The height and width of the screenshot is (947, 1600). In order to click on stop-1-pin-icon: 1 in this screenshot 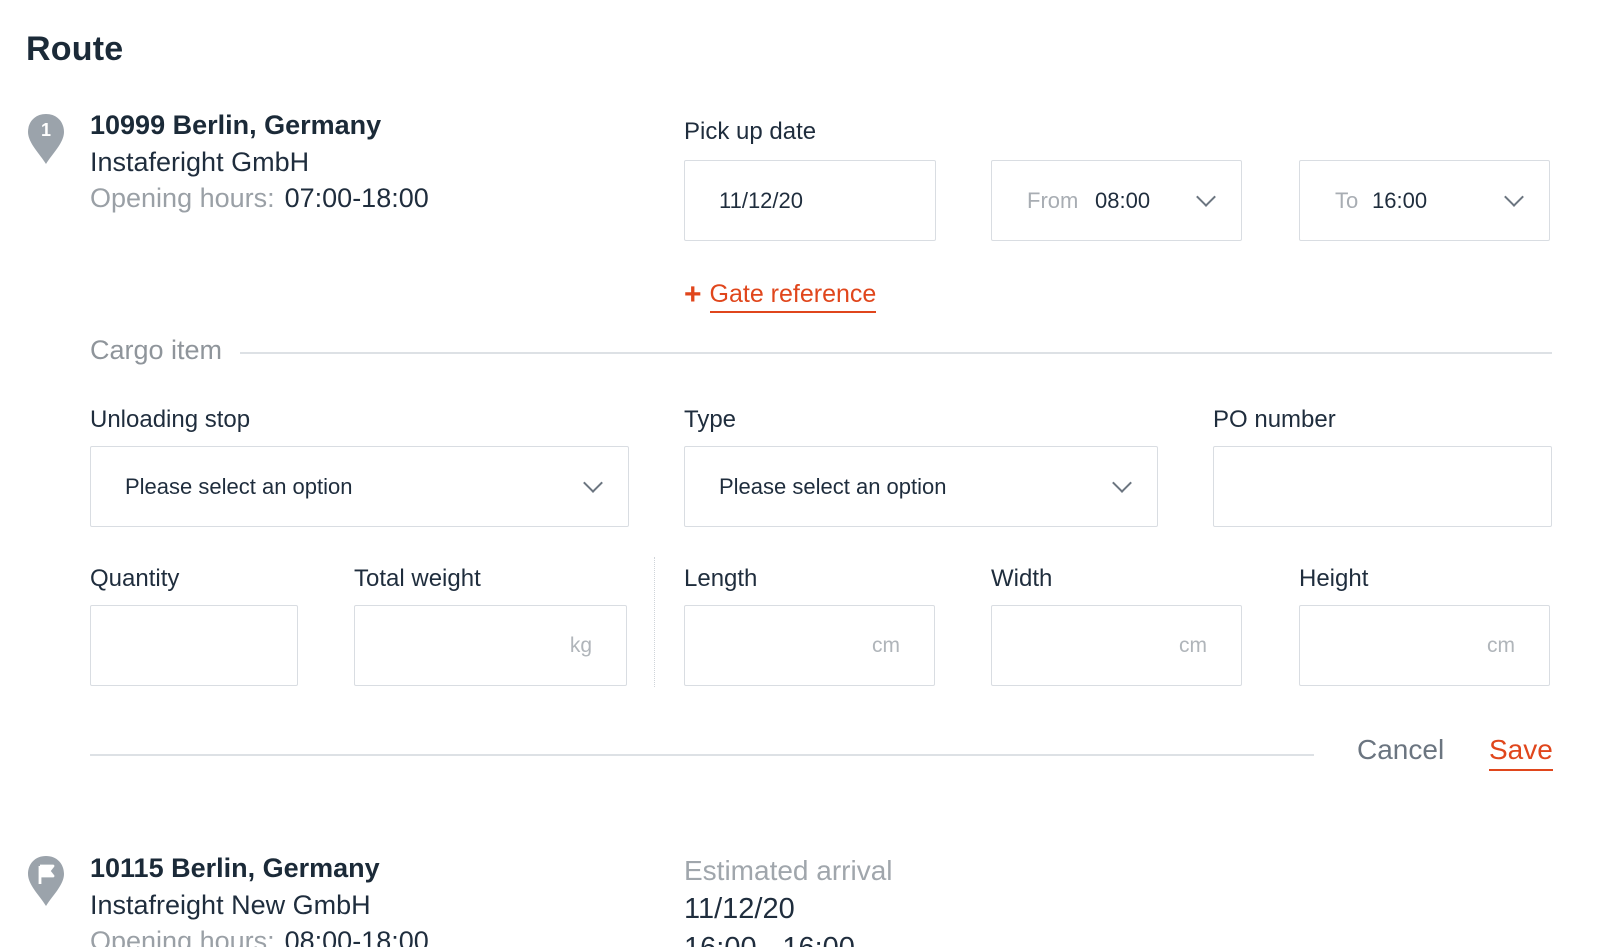, I will do `click(46, 141)`.